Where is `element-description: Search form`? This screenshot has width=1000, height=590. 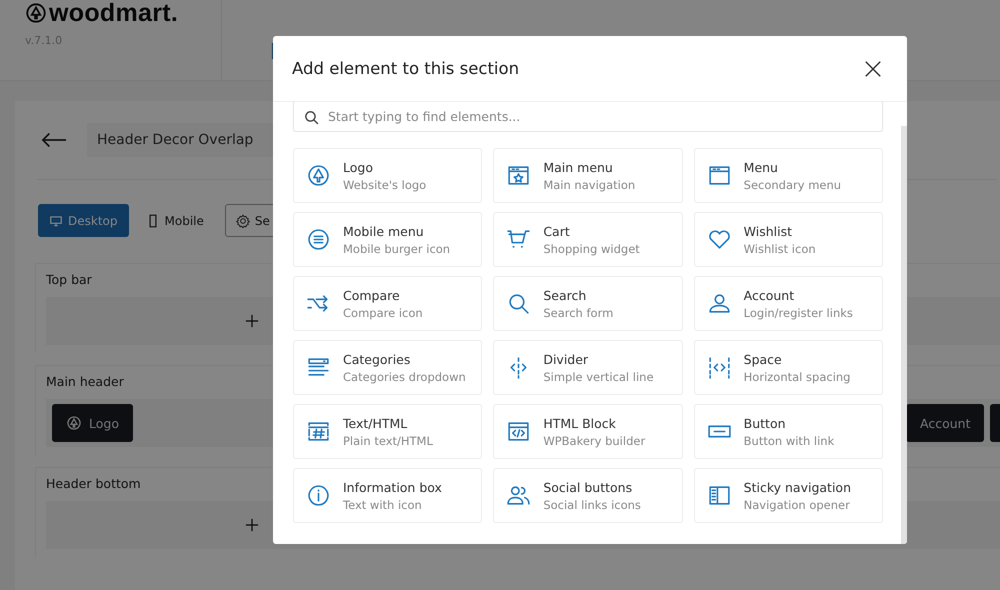 element-description: Search form is located at coordinates (578, 313).